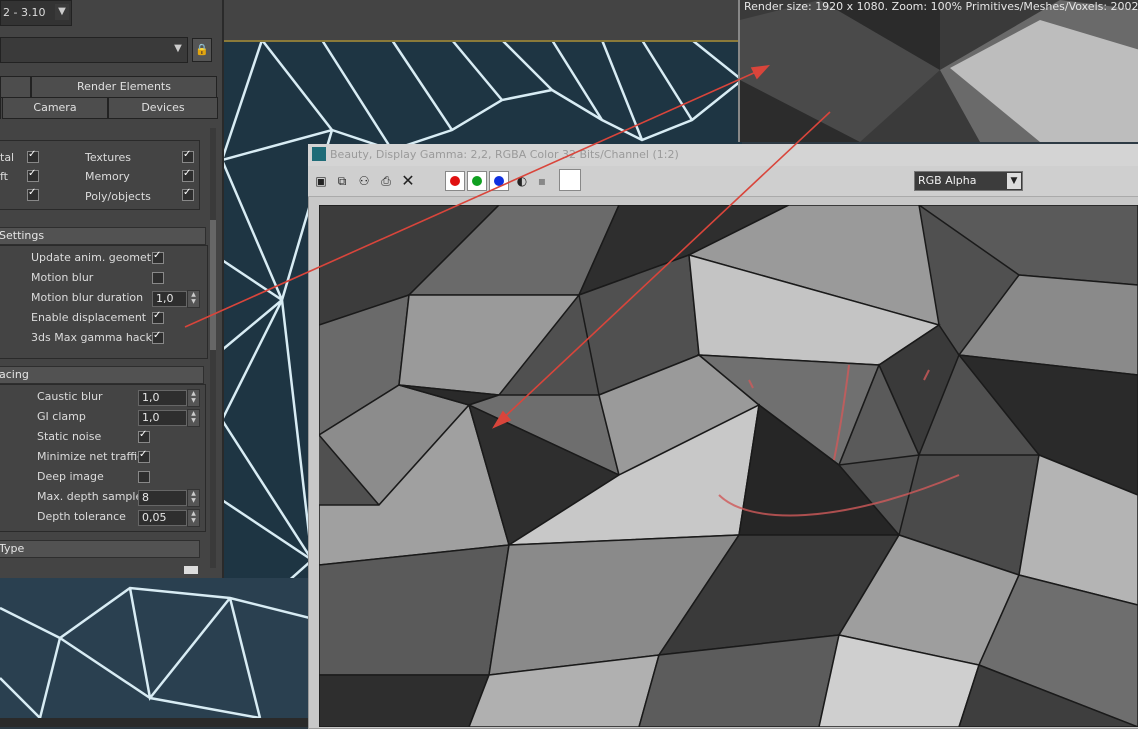 The width and height of the screenshot is (1138, 729). What do you see at coordinates (760, 72) in the screenshot?
I see `annotation-arrowhead` at bounding box center [760, 72].